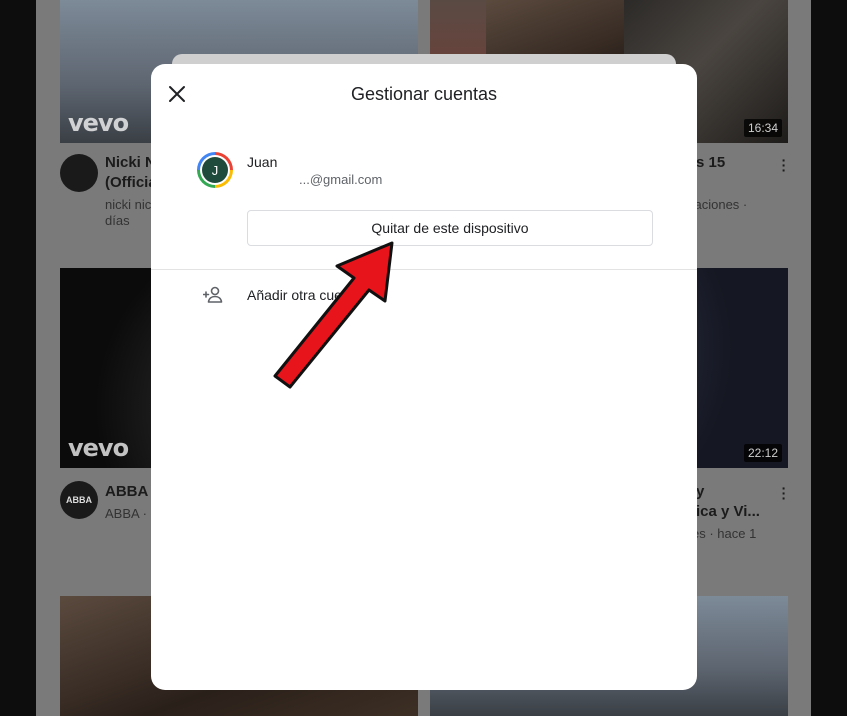  What do you see at coordinates (762, 453) in the screenshot?
I see `video-duration: 22:12` at bounding box center [762, 453].